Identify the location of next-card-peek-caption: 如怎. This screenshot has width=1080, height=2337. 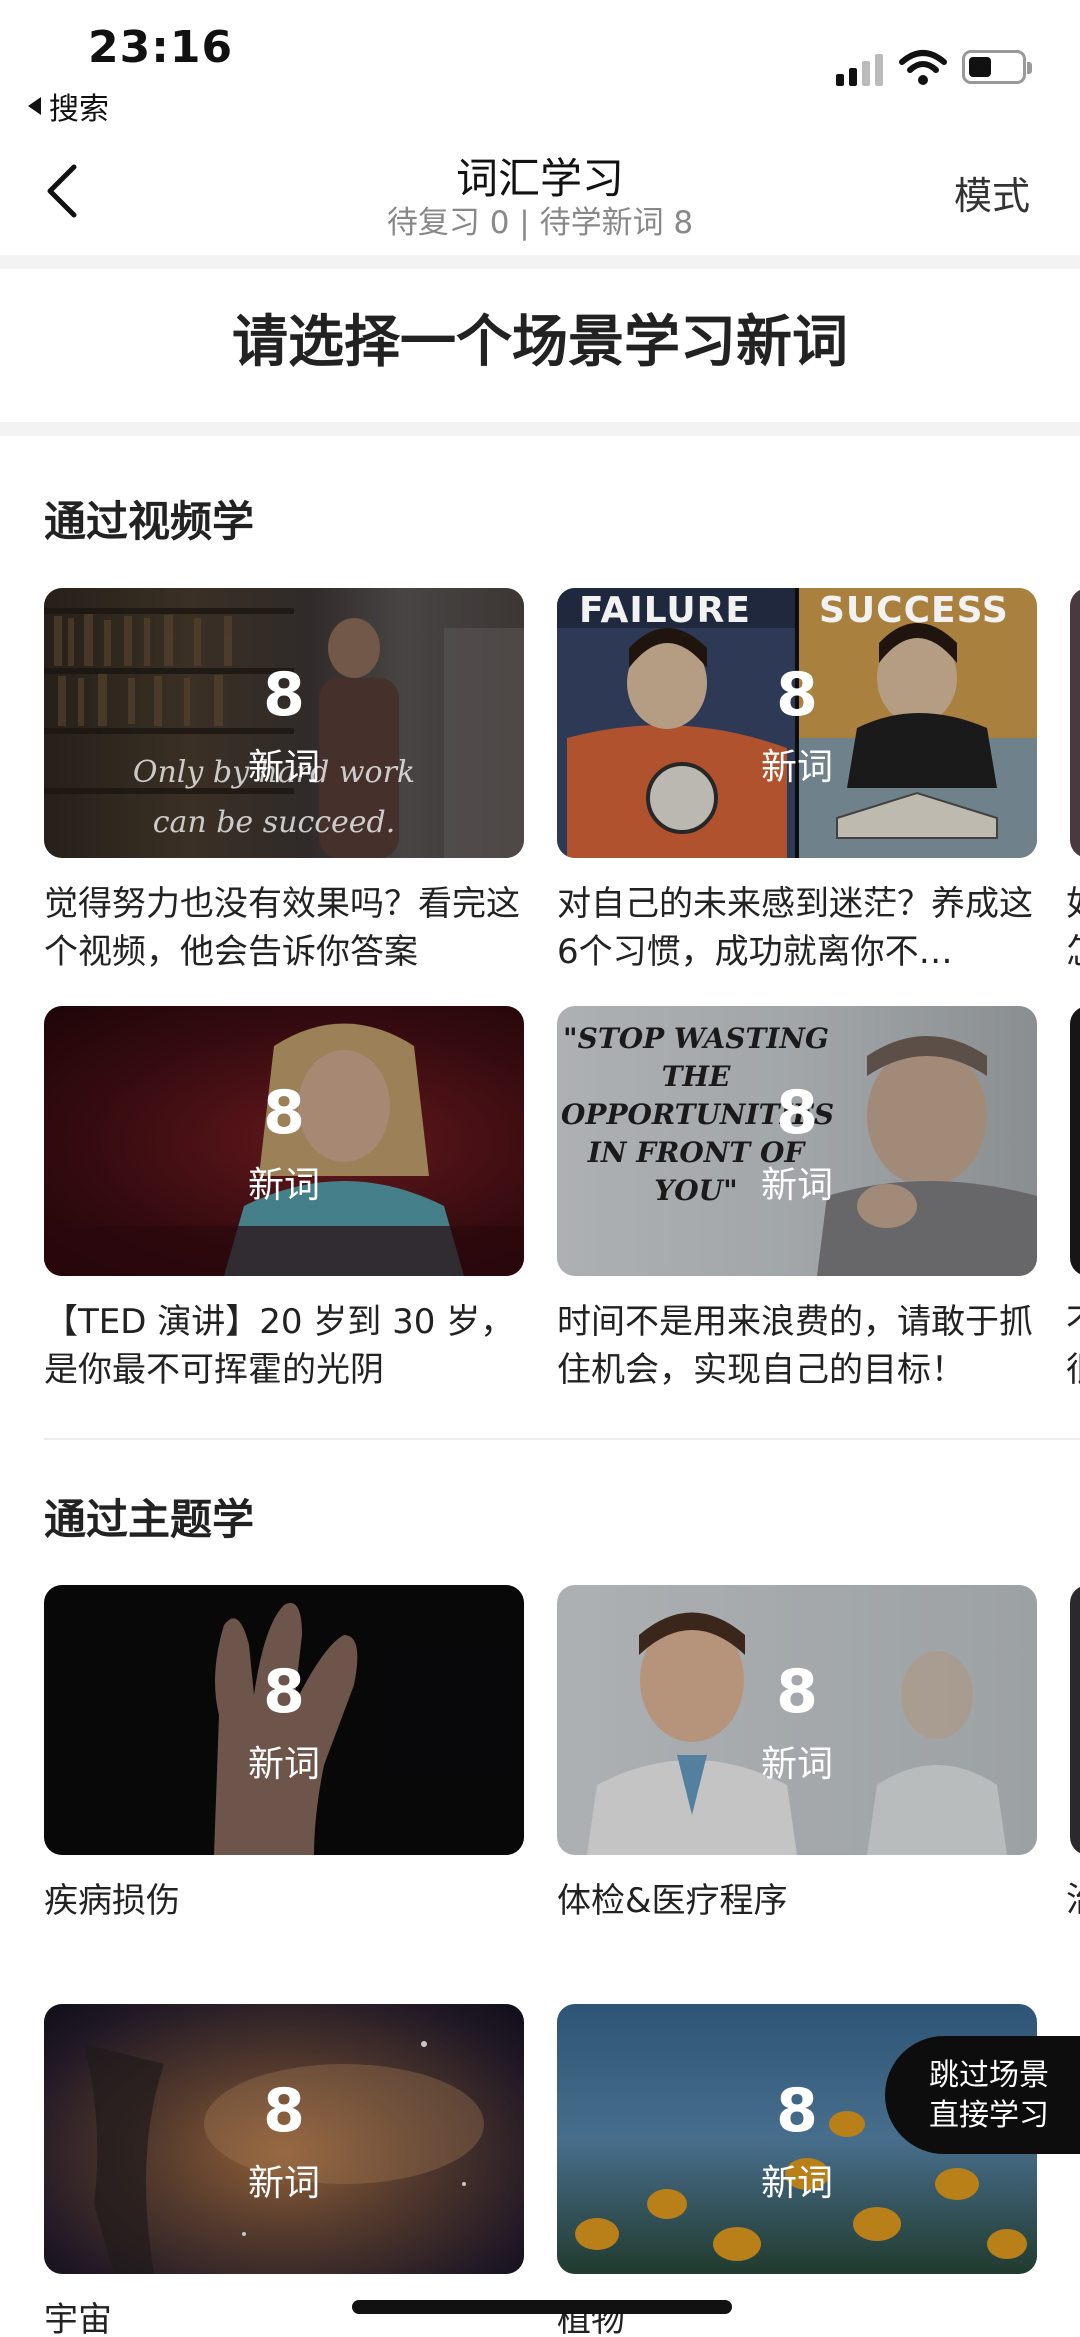
(1073, 928).